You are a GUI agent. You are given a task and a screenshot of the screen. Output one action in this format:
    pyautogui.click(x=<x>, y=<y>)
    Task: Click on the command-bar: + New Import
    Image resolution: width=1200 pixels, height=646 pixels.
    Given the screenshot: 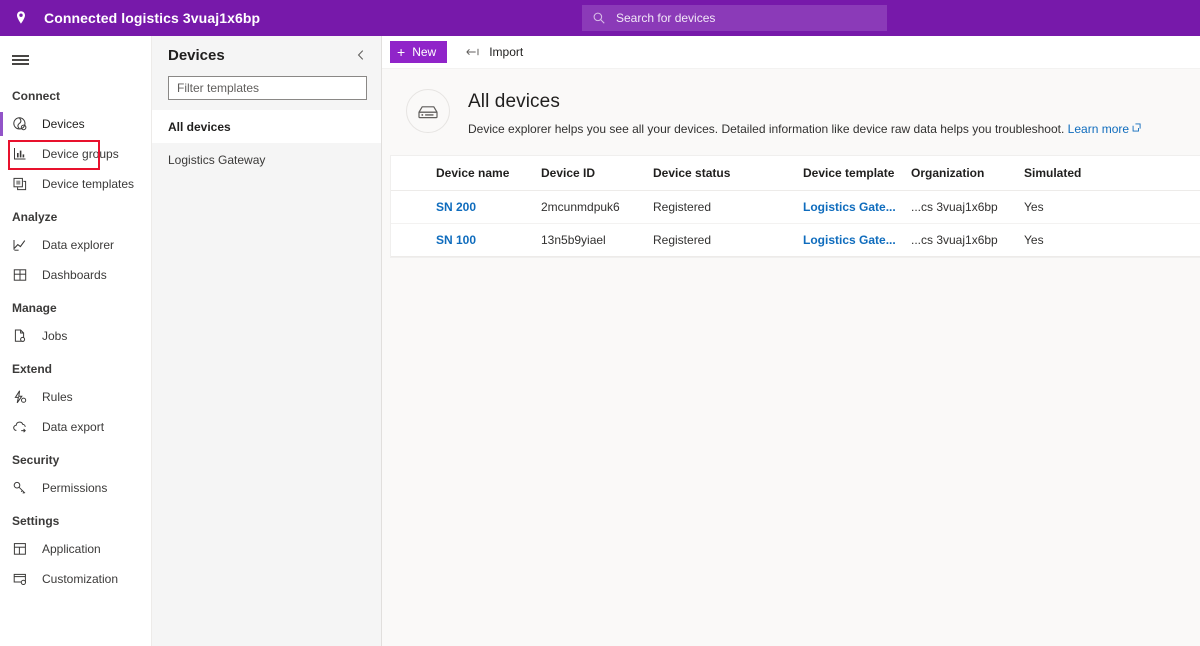 What is the action you would take?
    pyautogui.click(x=791, y=52)
    